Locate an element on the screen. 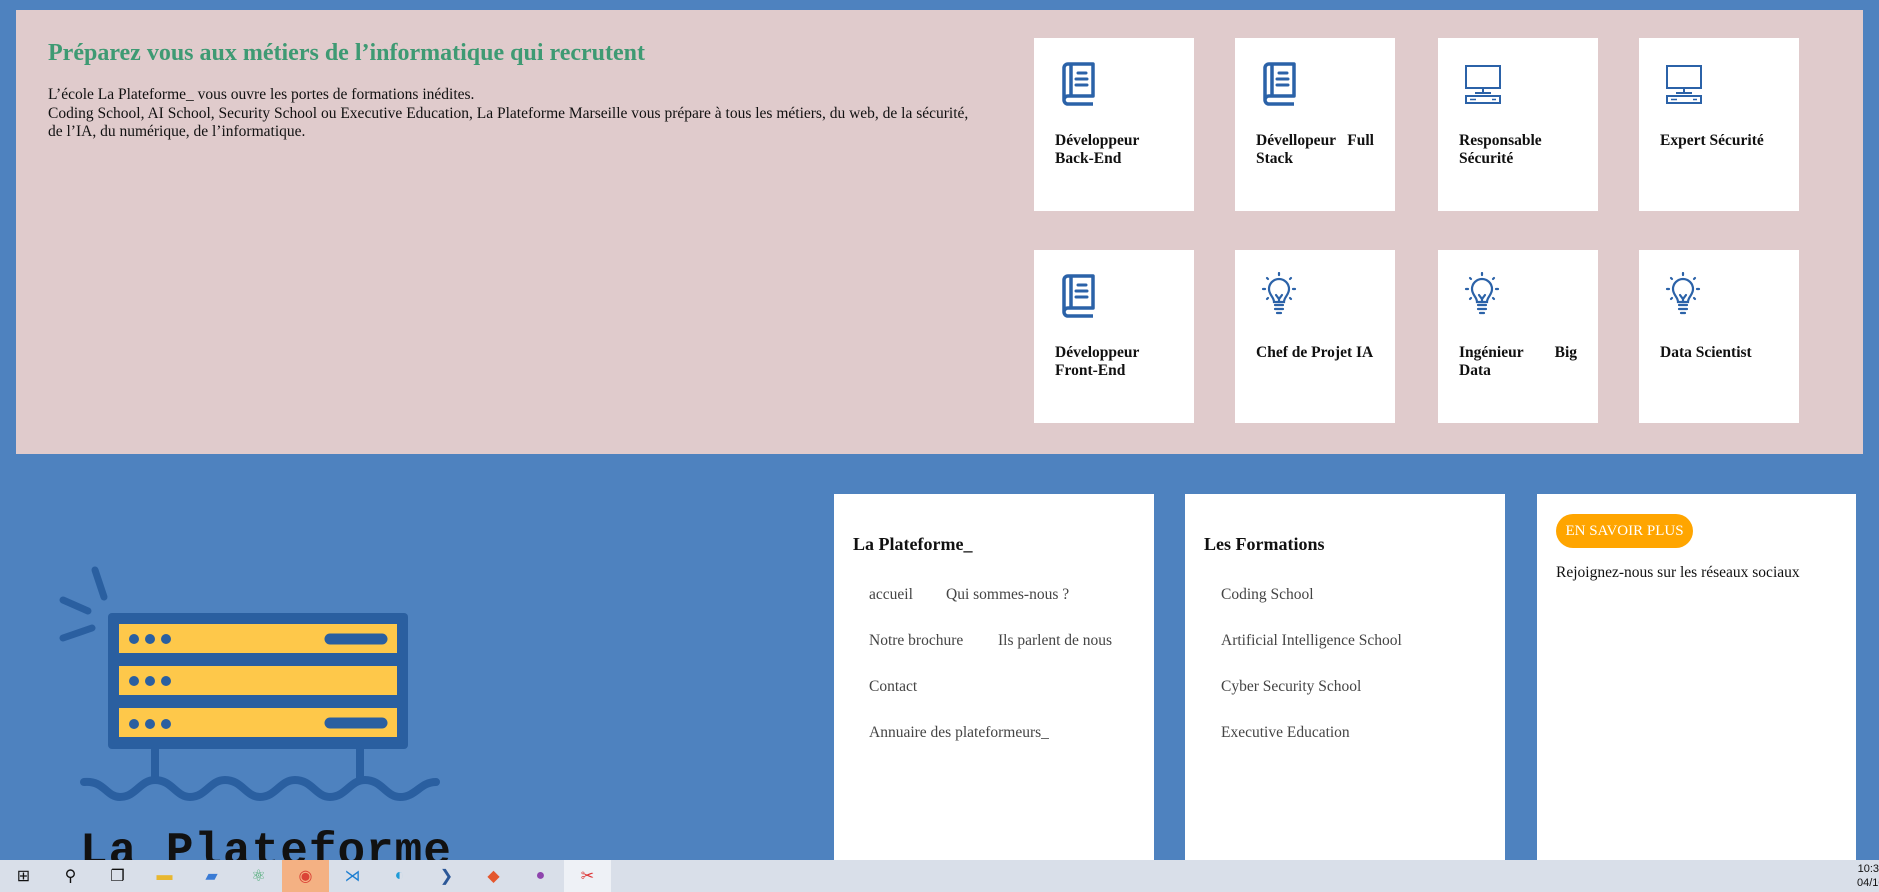 The height and width of the screenshot is (892, 1879). footer-col-title: Les Formations is located at coordinates (1264, 544).